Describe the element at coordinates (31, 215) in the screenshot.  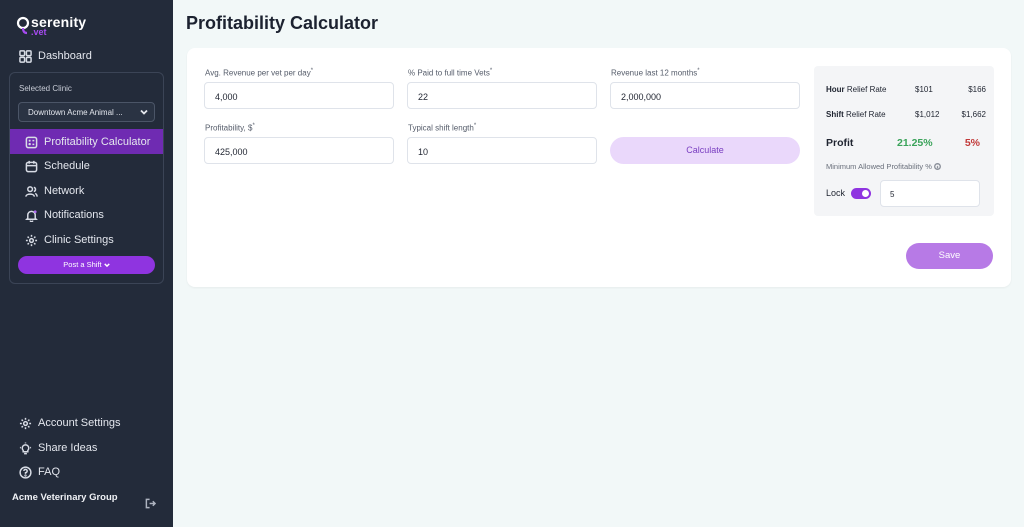
I see `bell-icon` at that location.